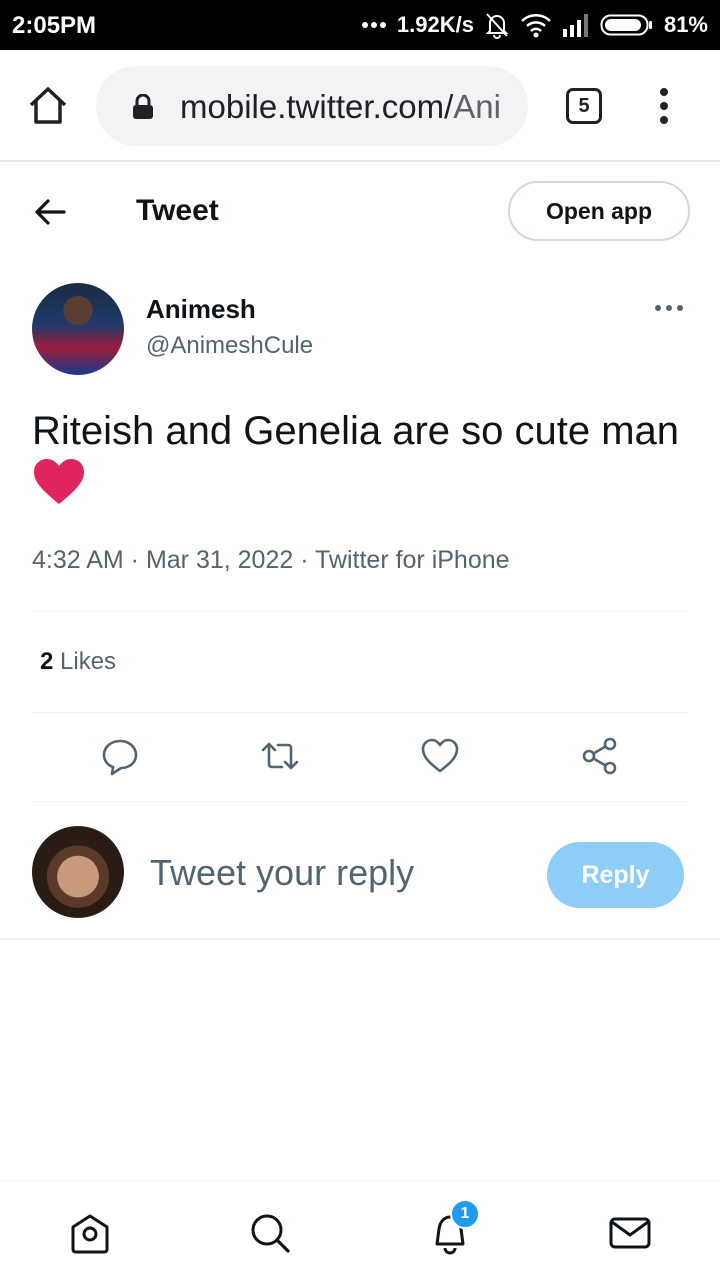  I want to click on tweet-header: Tweet Open app, so click(360, 212).